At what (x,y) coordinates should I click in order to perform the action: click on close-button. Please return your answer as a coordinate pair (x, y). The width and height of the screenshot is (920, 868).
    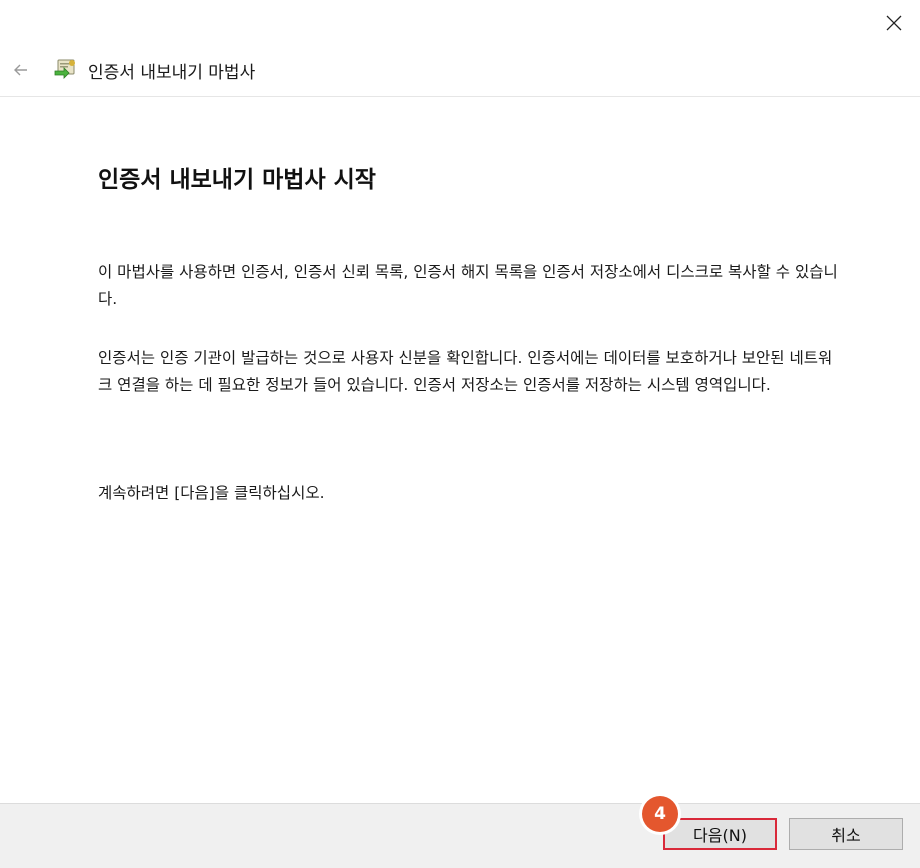
    Looking at the image, I should click on (894, 23).